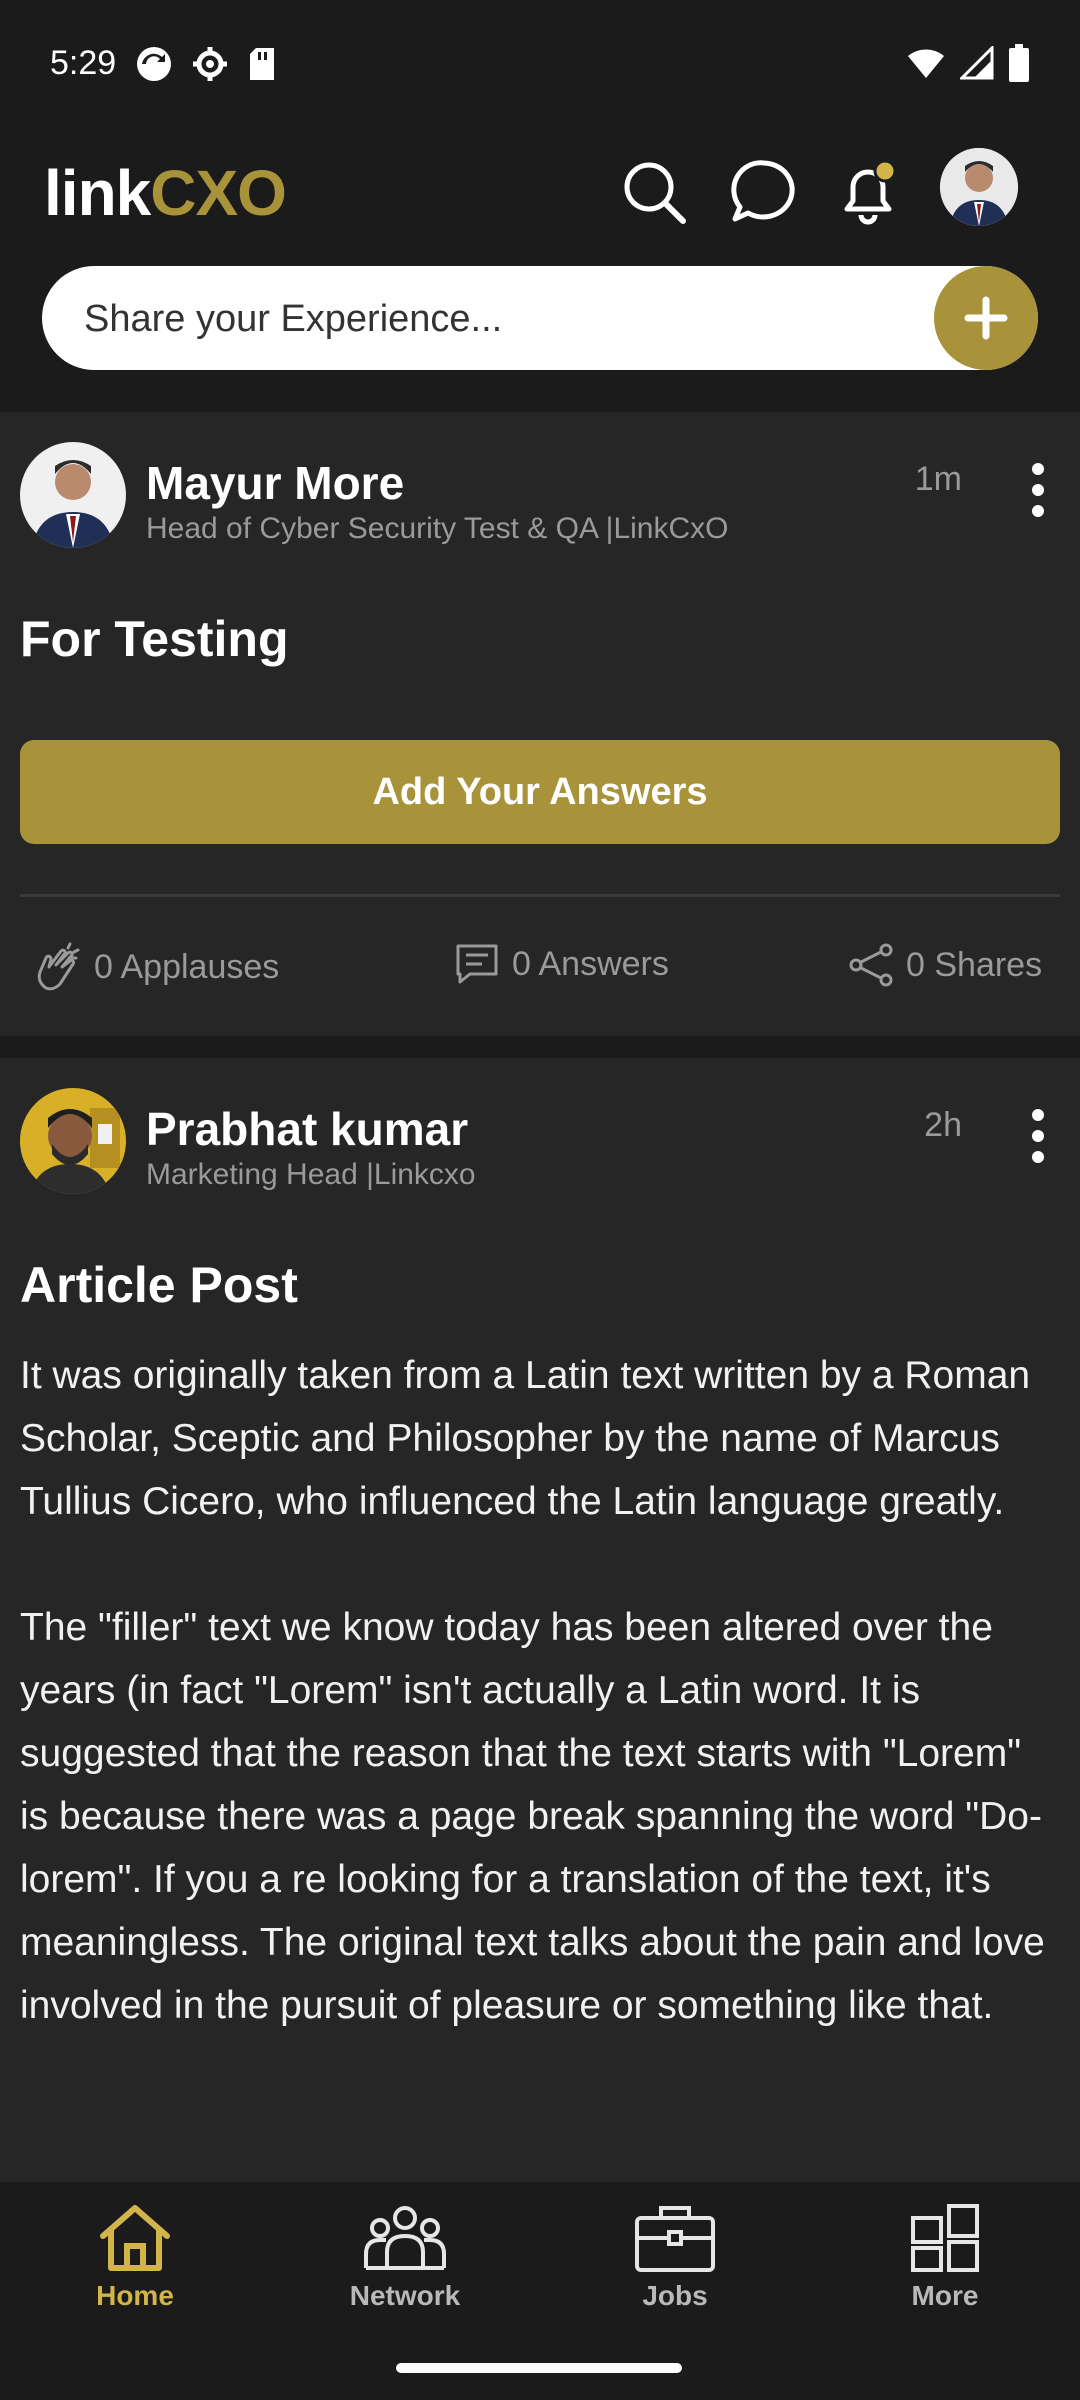 Image resolution: width=1080 pixels, height=2400 pixels. Describe the element at coordinates (275, 483) in the screenshot. I see `author-name: Mayur More` at that location.